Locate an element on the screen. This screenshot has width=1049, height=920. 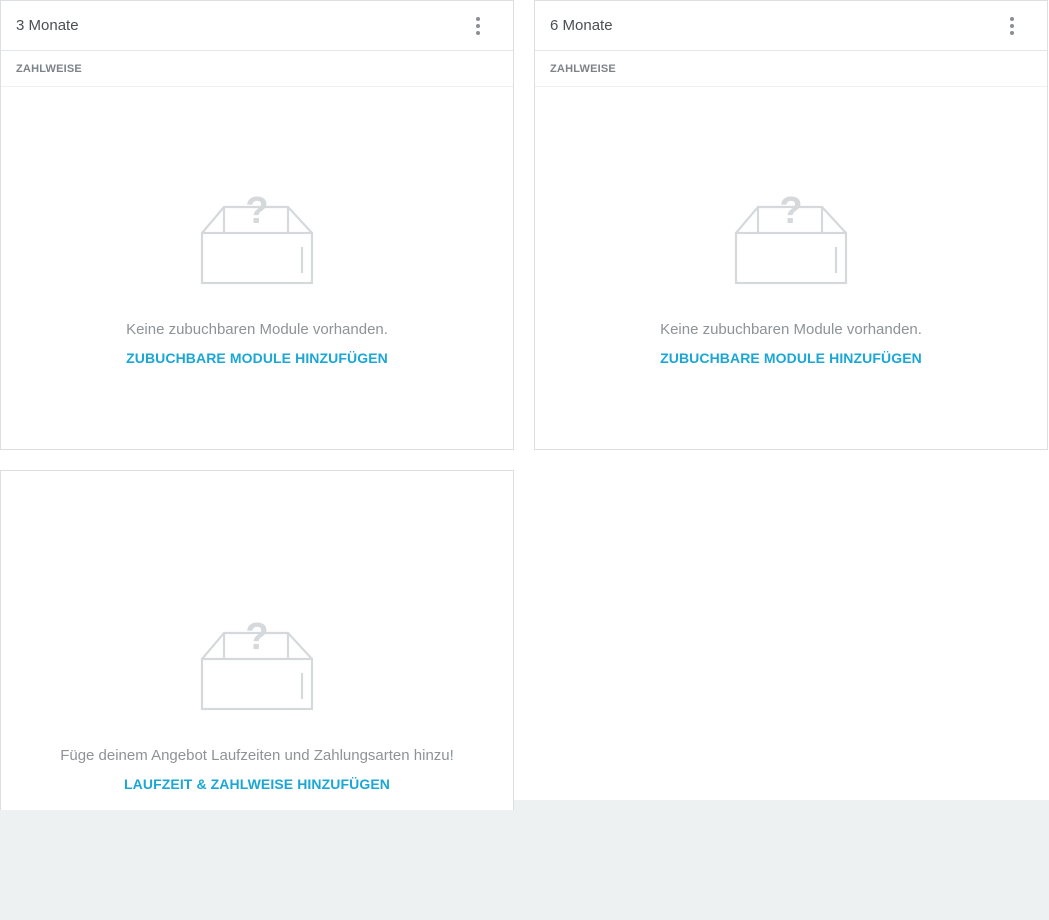
card-title: 3 Monate is located at coordinates (47, 25).